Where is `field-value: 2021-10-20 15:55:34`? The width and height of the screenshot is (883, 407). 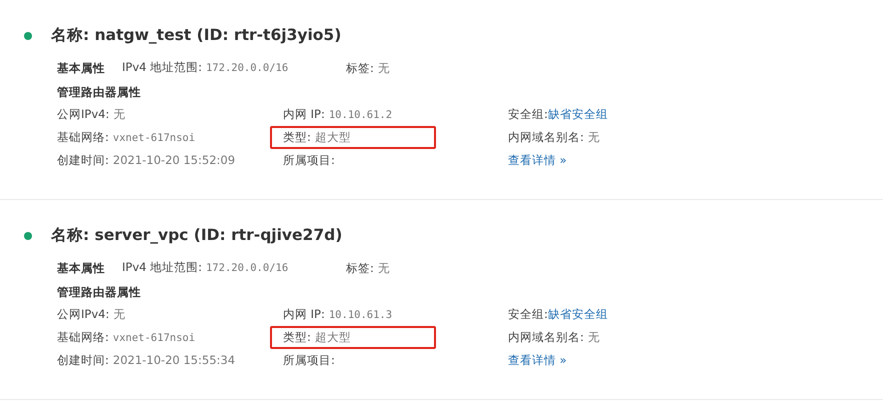
field-value: 2021-10-20 15:55:34 is located at coordinates (174, 360).